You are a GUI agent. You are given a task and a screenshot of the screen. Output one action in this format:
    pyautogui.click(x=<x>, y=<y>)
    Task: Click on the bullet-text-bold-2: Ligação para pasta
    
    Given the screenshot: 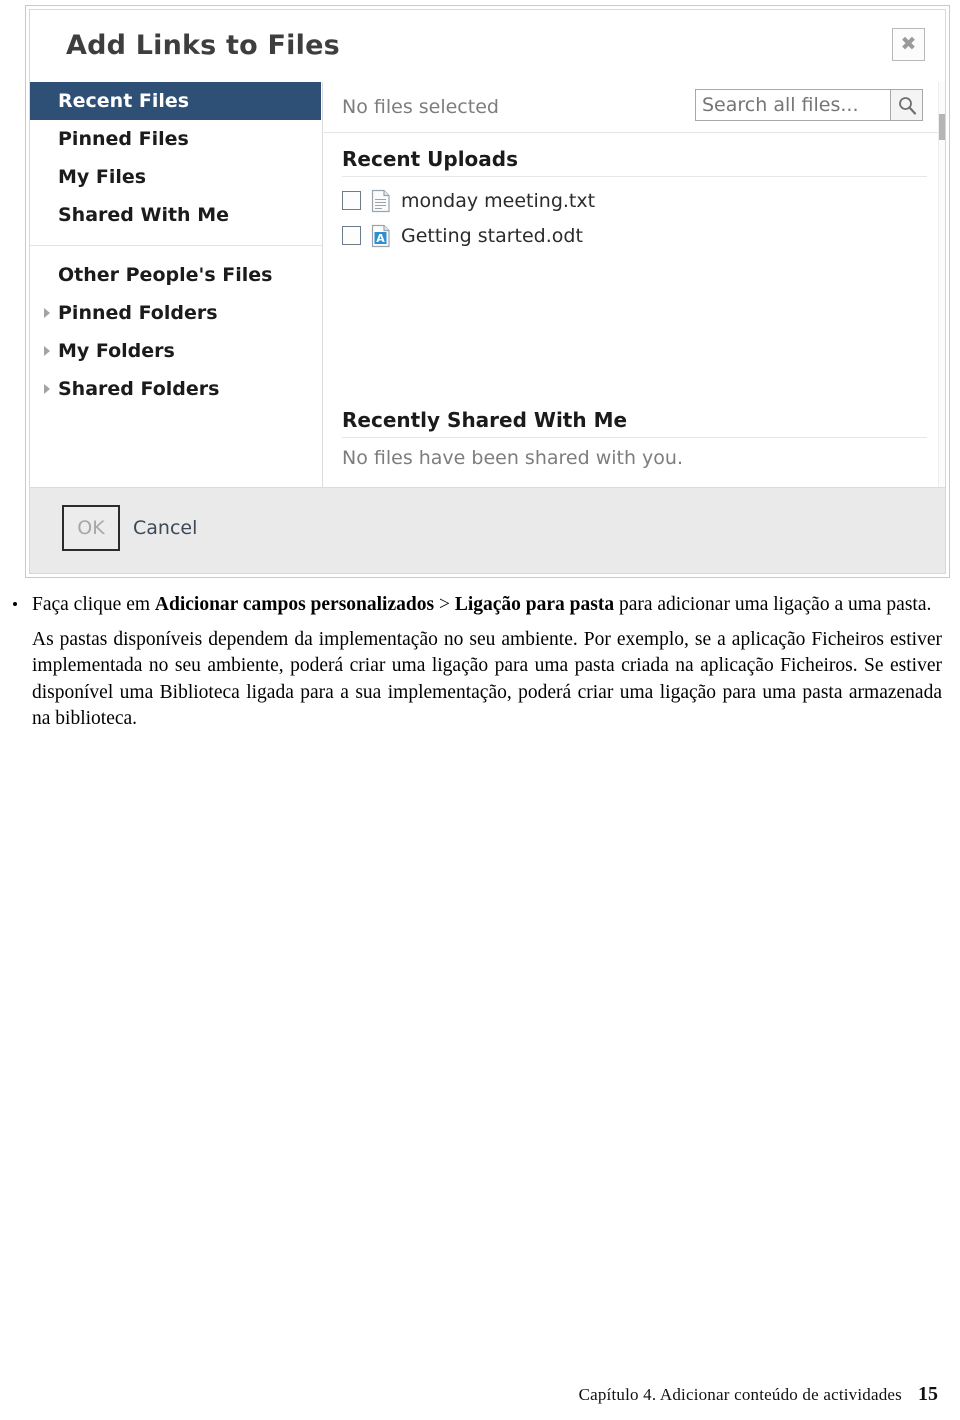 What is the action you would take?
    pyautogui.click(x=534, y=604)
    